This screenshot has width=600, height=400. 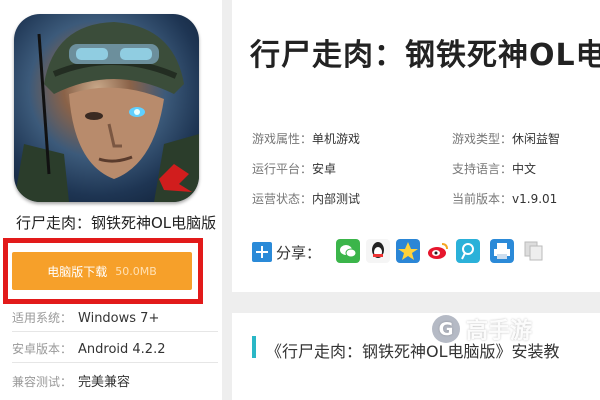 What do you see at coordinates (106, 108) in the screenshot?
I see `game-icon` at bounding box center [106, 108].